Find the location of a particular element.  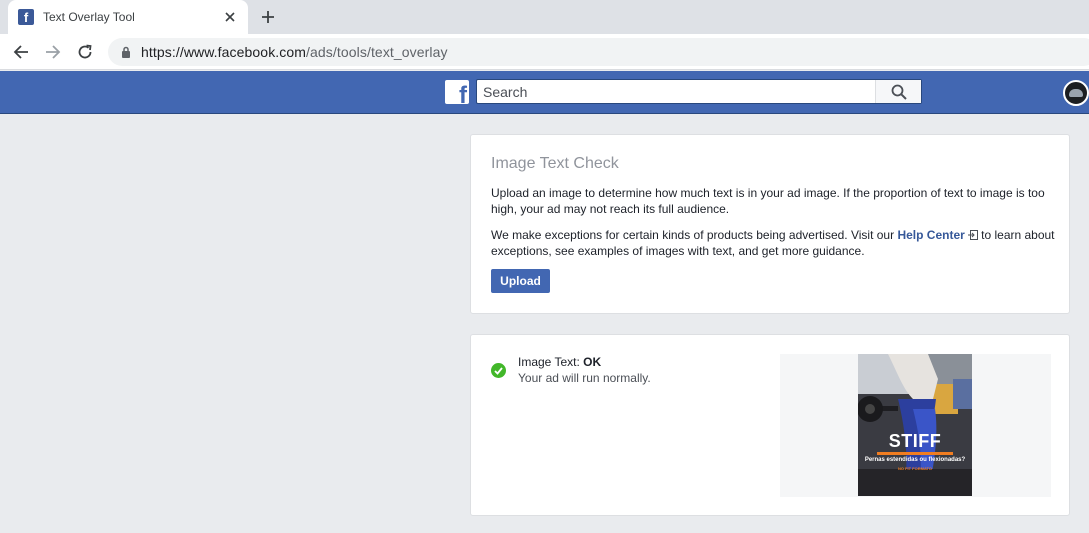

facebook-top-bar: f is located at coordinates (544, 92).